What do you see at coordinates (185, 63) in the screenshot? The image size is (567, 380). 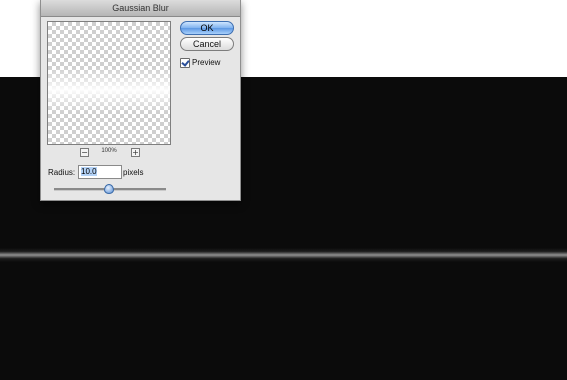 I see `preview-checkbox` at bounding box center [185, 63].